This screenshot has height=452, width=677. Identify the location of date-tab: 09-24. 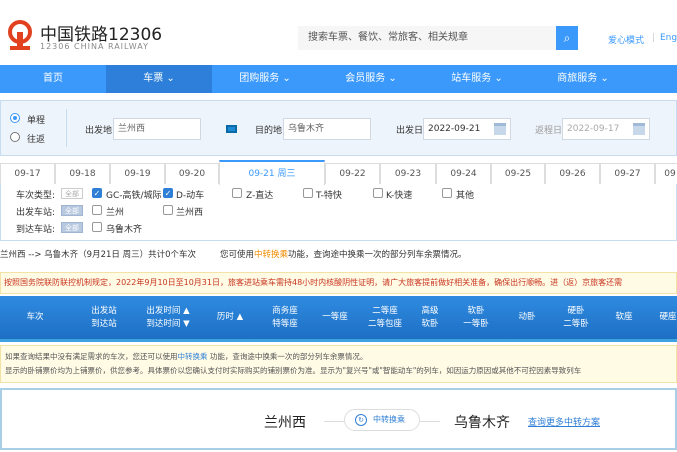
(463, 173).